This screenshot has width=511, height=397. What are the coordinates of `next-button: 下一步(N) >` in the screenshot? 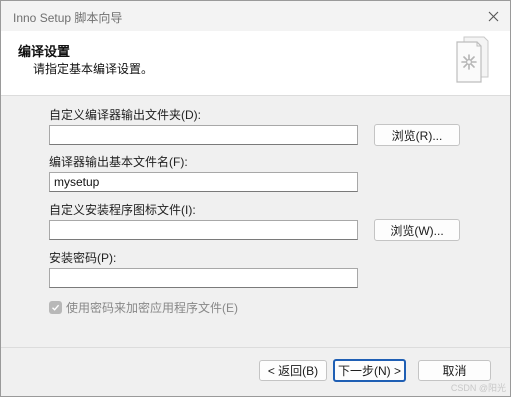 It's located at (369, 370).